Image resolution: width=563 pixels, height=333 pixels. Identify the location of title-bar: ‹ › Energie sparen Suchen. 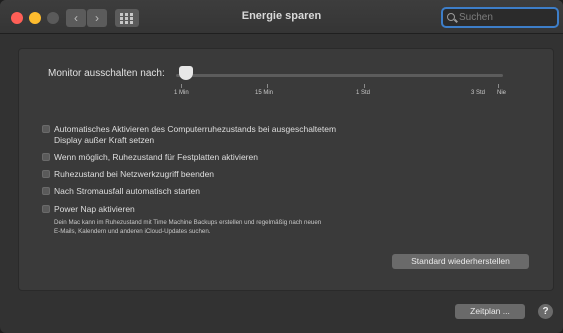
(281, 17).